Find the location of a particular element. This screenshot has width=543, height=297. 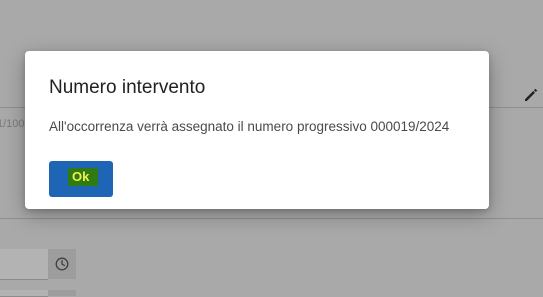

ok-button: Ok is located at coordinates (81, 179).